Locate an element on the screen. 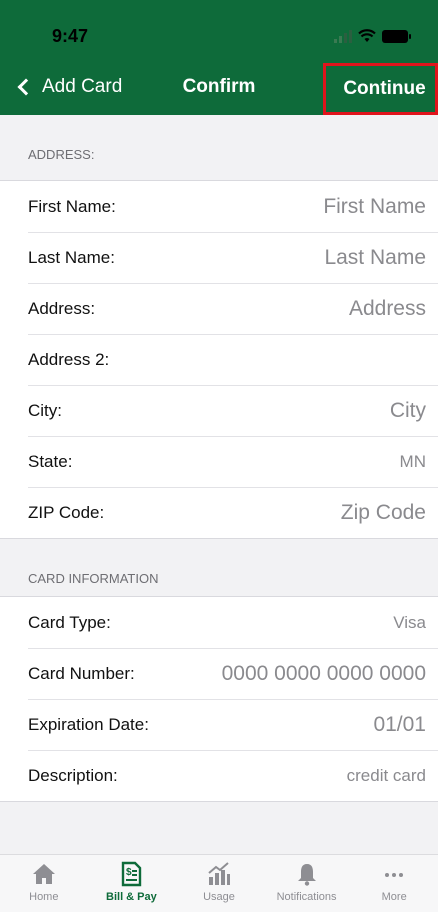  wifi-icon is located at coordinates (367, 35).